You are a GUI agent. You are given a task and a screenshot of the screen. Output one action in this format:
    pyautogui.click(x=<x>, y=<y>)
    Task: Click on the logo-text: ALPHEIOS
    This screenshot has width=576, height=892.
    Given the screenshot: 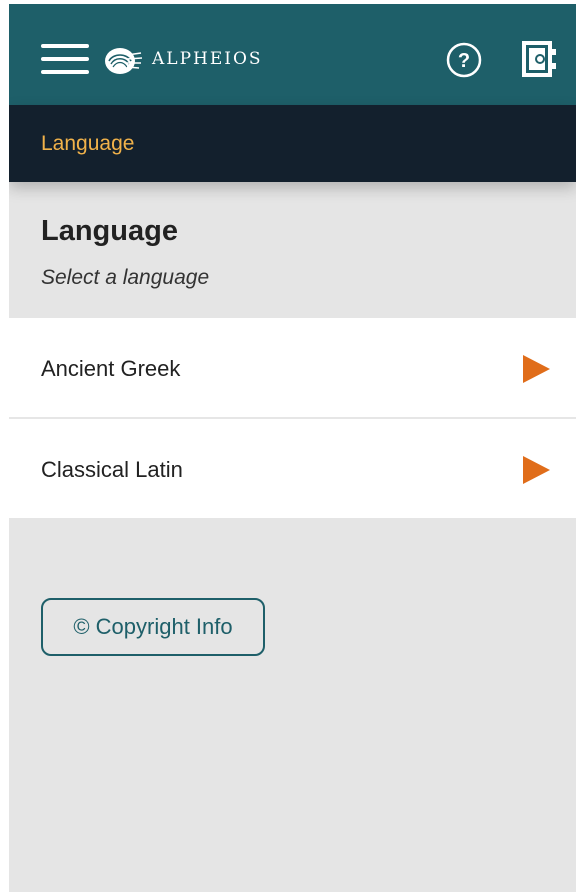 What is the action you would take?
    pyautogui.click(x=207, y=59)
    